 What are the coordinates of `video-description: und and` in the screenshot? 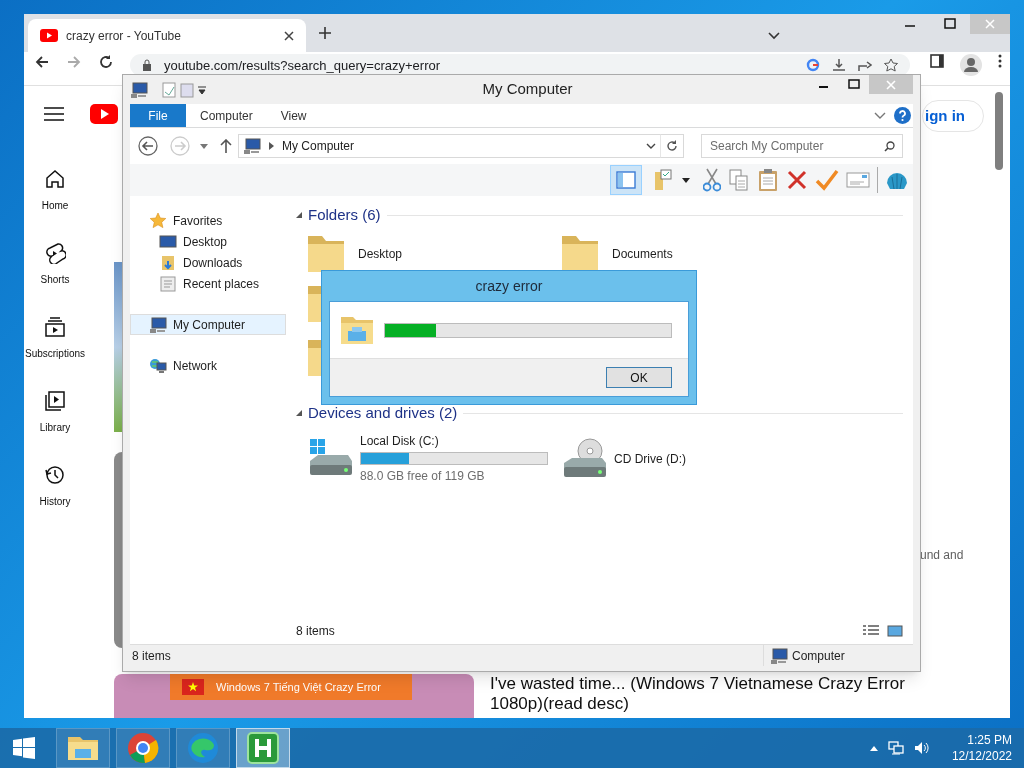 It's located at (942, 555).